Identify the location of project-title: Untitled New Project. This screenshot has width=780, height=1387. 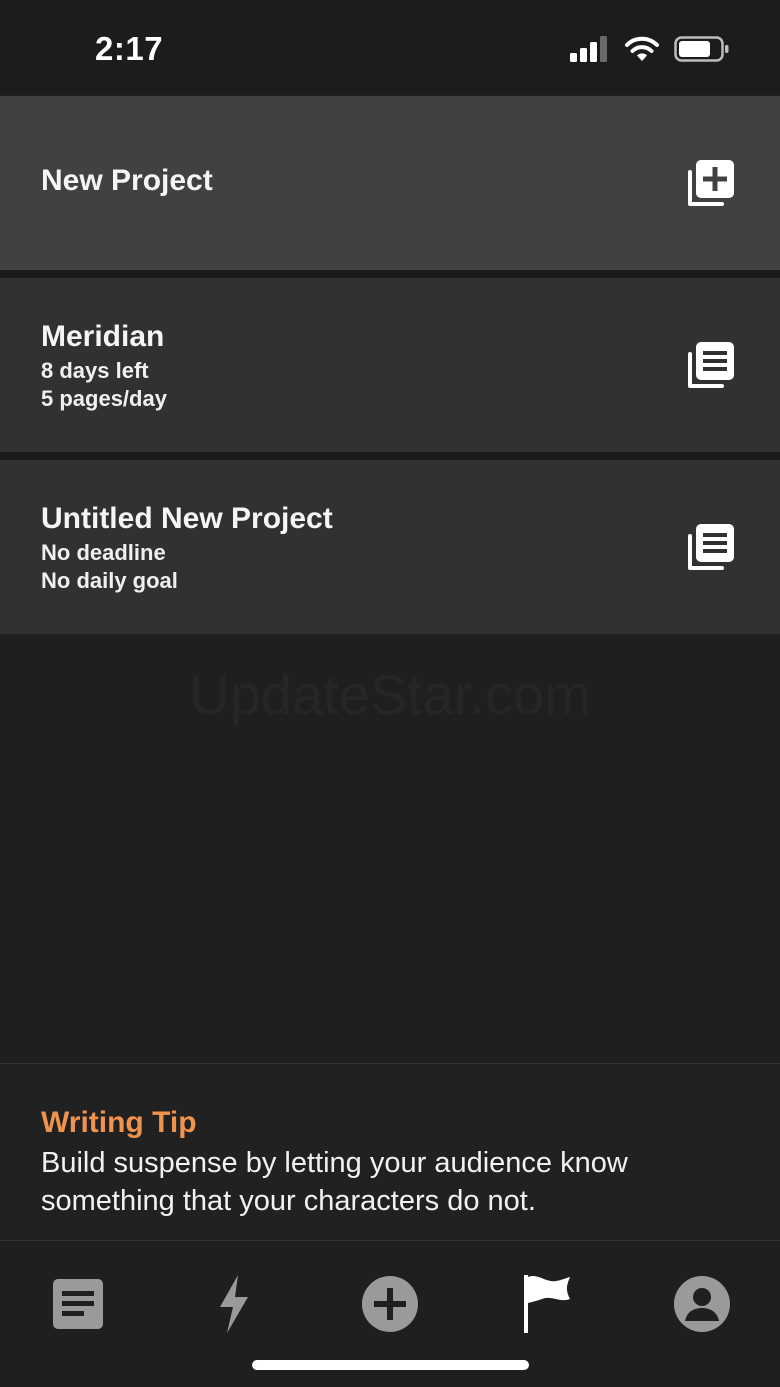
(187, 518).